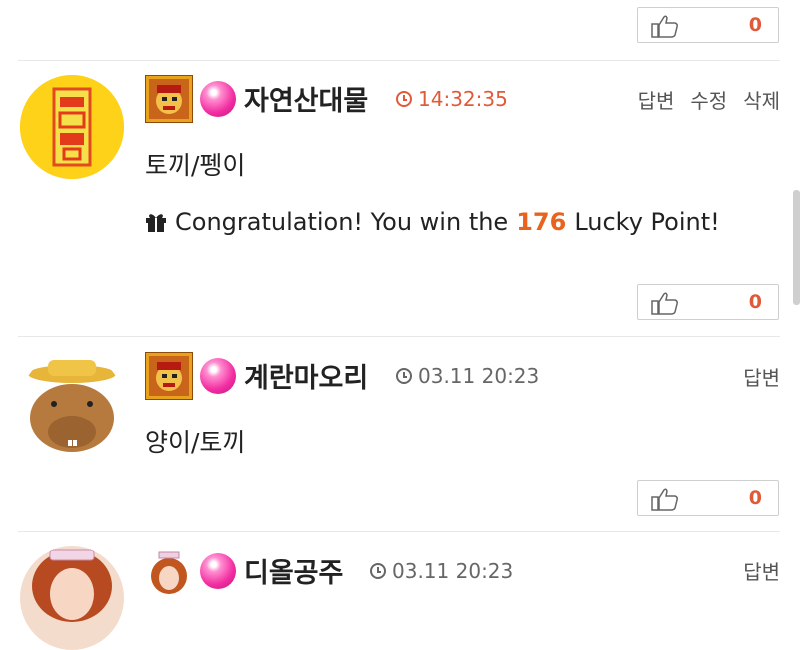 The height and width of the screenshot is (650, 800). Describe the element at coordinates (156, 223) in the screenshot. I see `gift-icon` at that location.